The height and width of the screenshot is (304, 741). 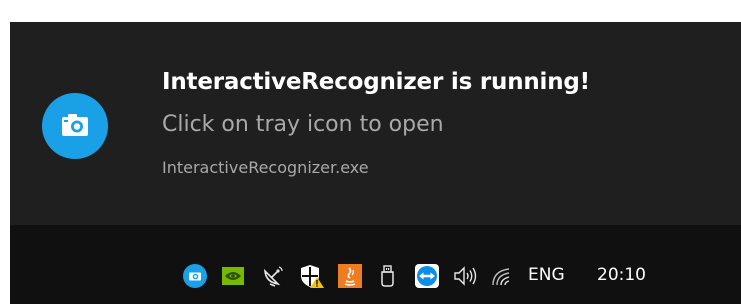 I want to click on camera-icon, so click(x=75, y=126).